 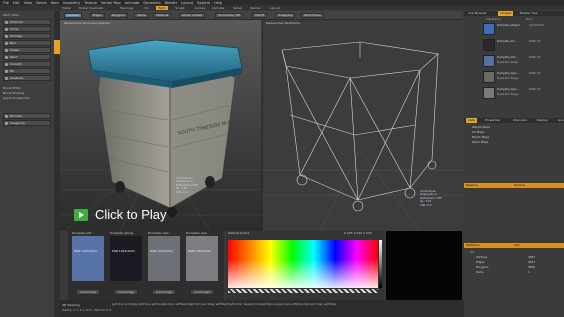 I want to click on color-picker-swatch, so click(x=424, y=265).